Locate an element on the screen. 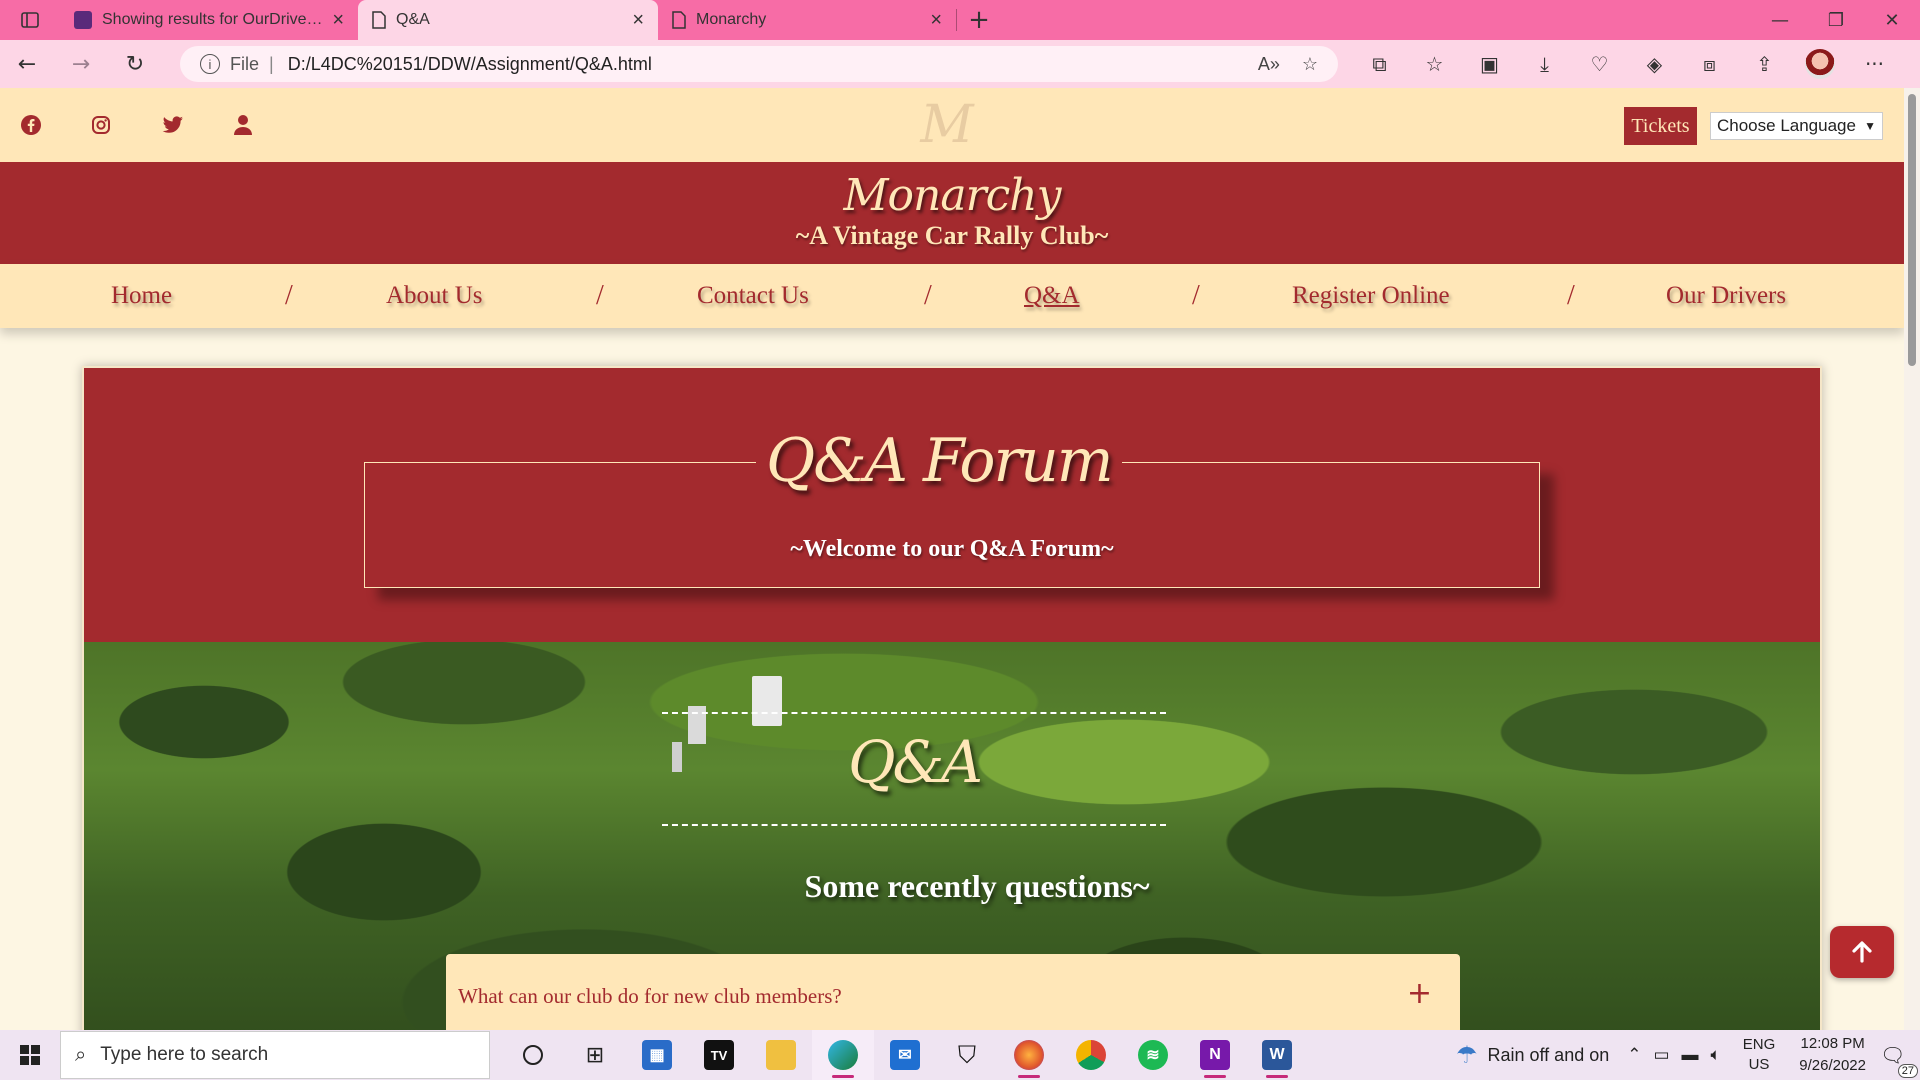 The width and height of the screenshot is (1920, 1080). rain-umbrella-icon: ☂ is located at coordinates (1466, 1055).